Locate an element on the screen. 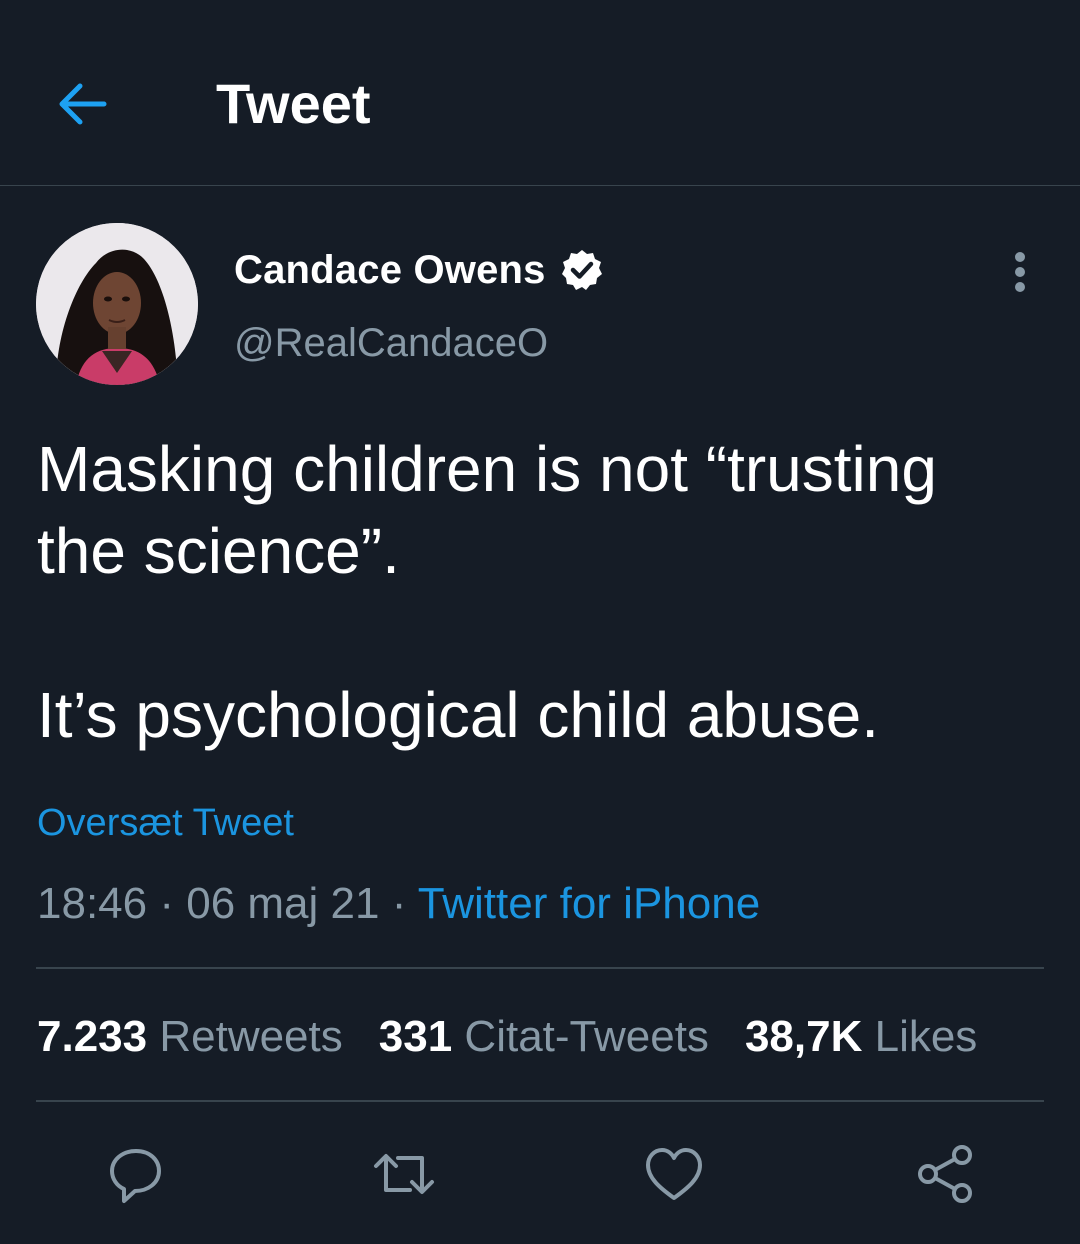 The image size is (1080, 1244). verified-badge-icon is located at coordinates (582, 270).